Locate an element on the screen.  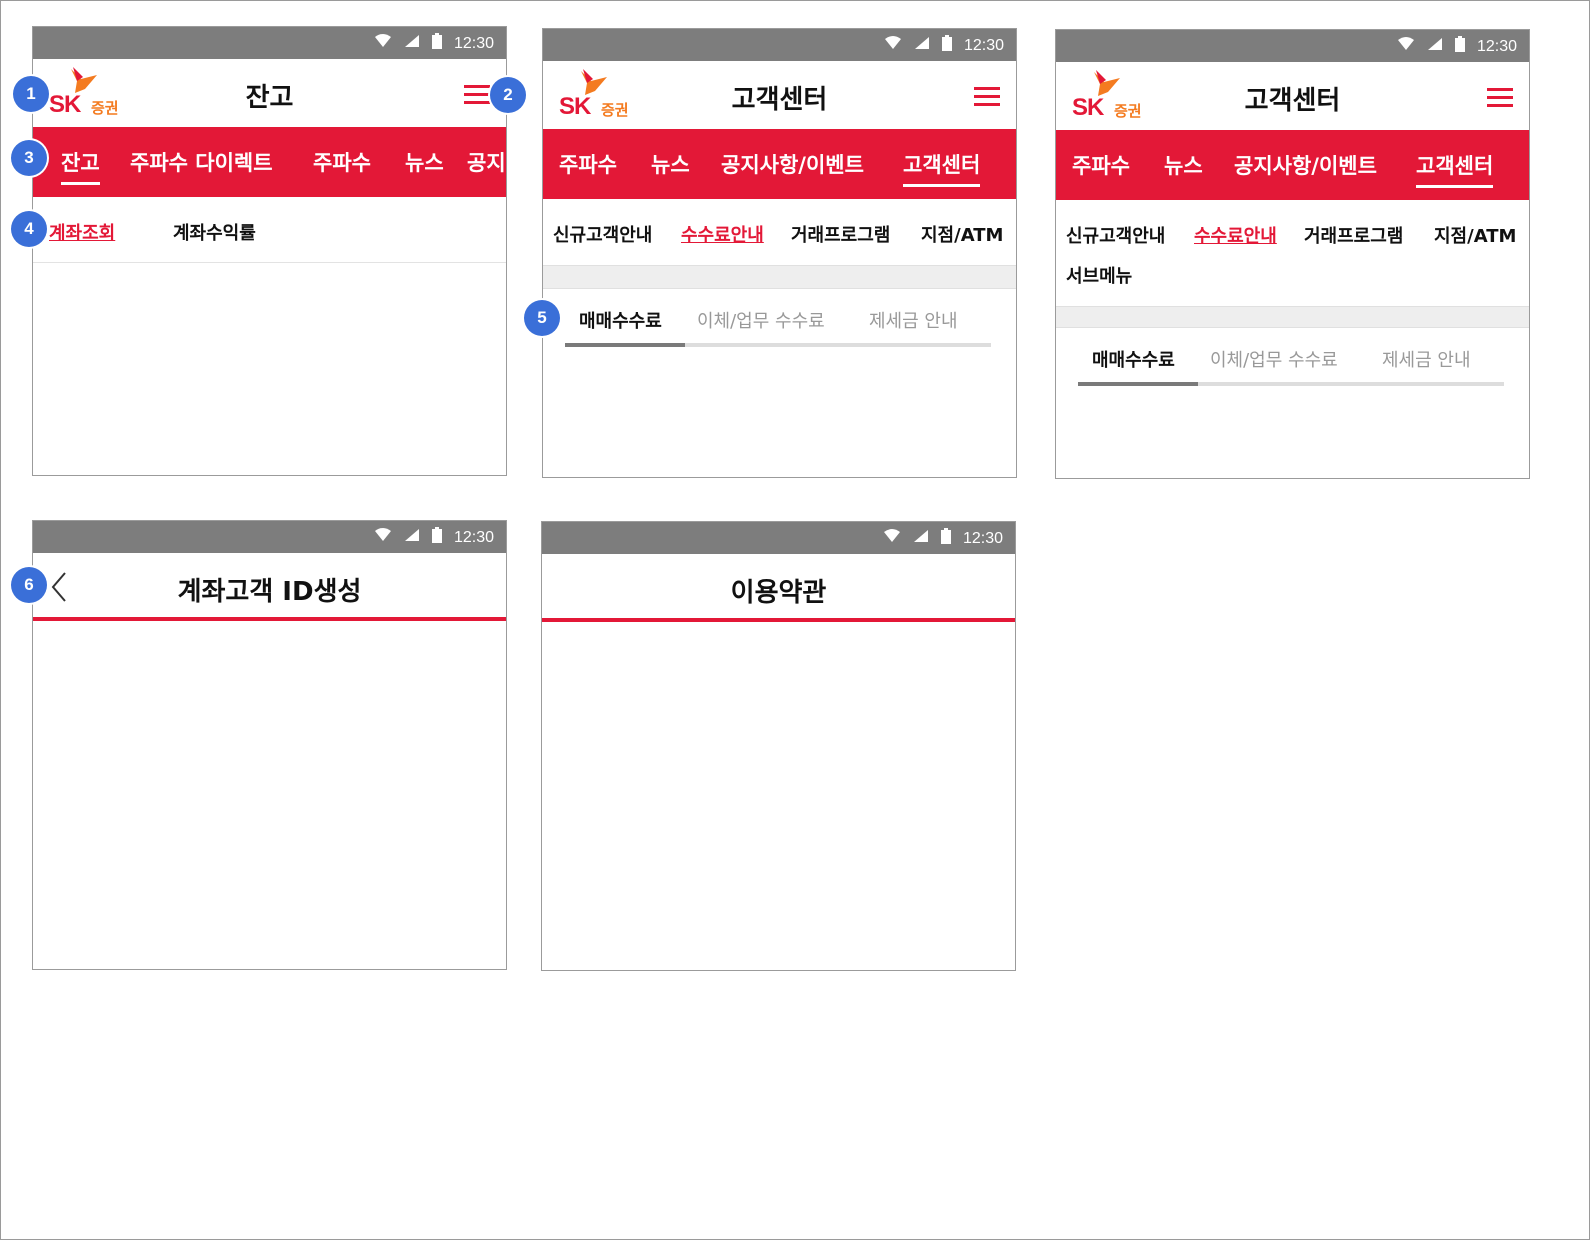
sub-nav: 신규고객안내 수수료안내 거래프로그램 지점/ATM 서브메뉴 is located at coordinates (1292, 253).